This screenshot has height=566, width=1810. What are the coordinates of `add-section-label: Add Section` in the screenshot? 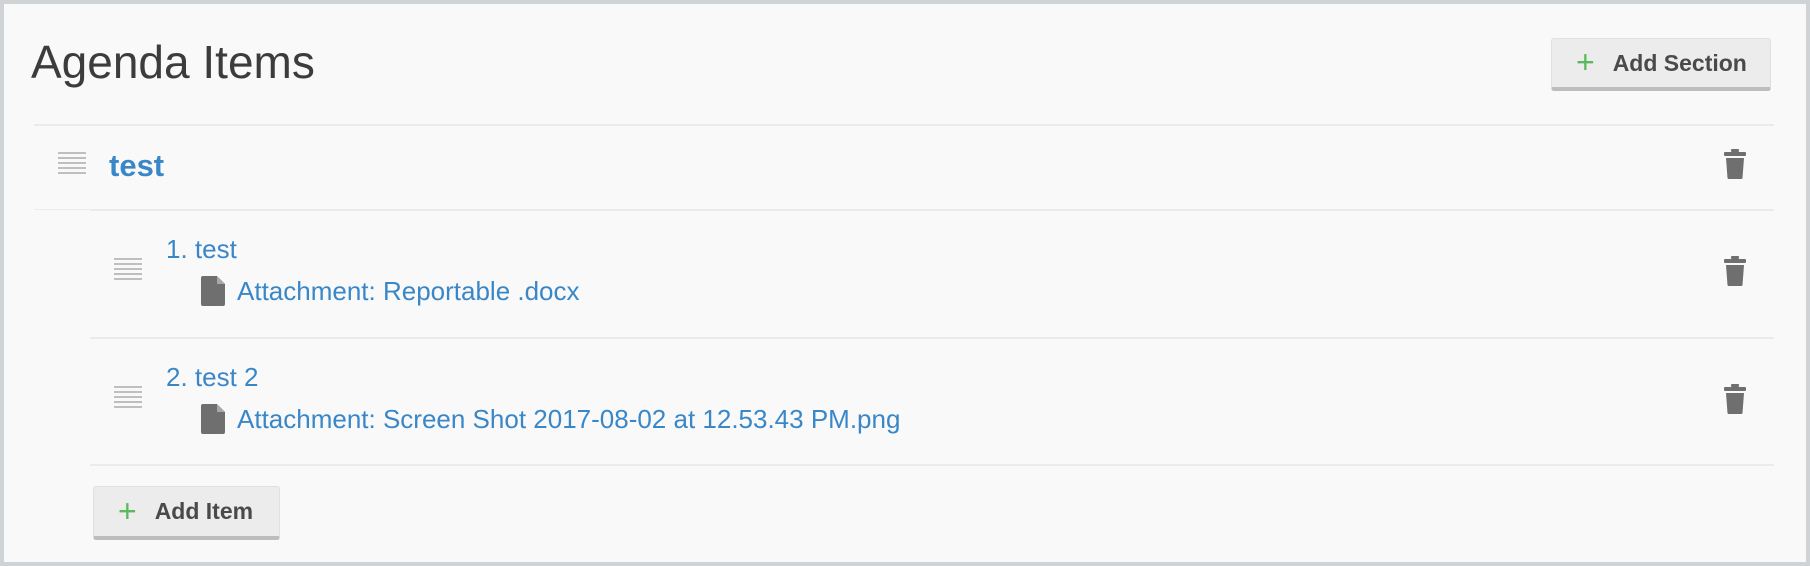 It's located at (1679, 62).